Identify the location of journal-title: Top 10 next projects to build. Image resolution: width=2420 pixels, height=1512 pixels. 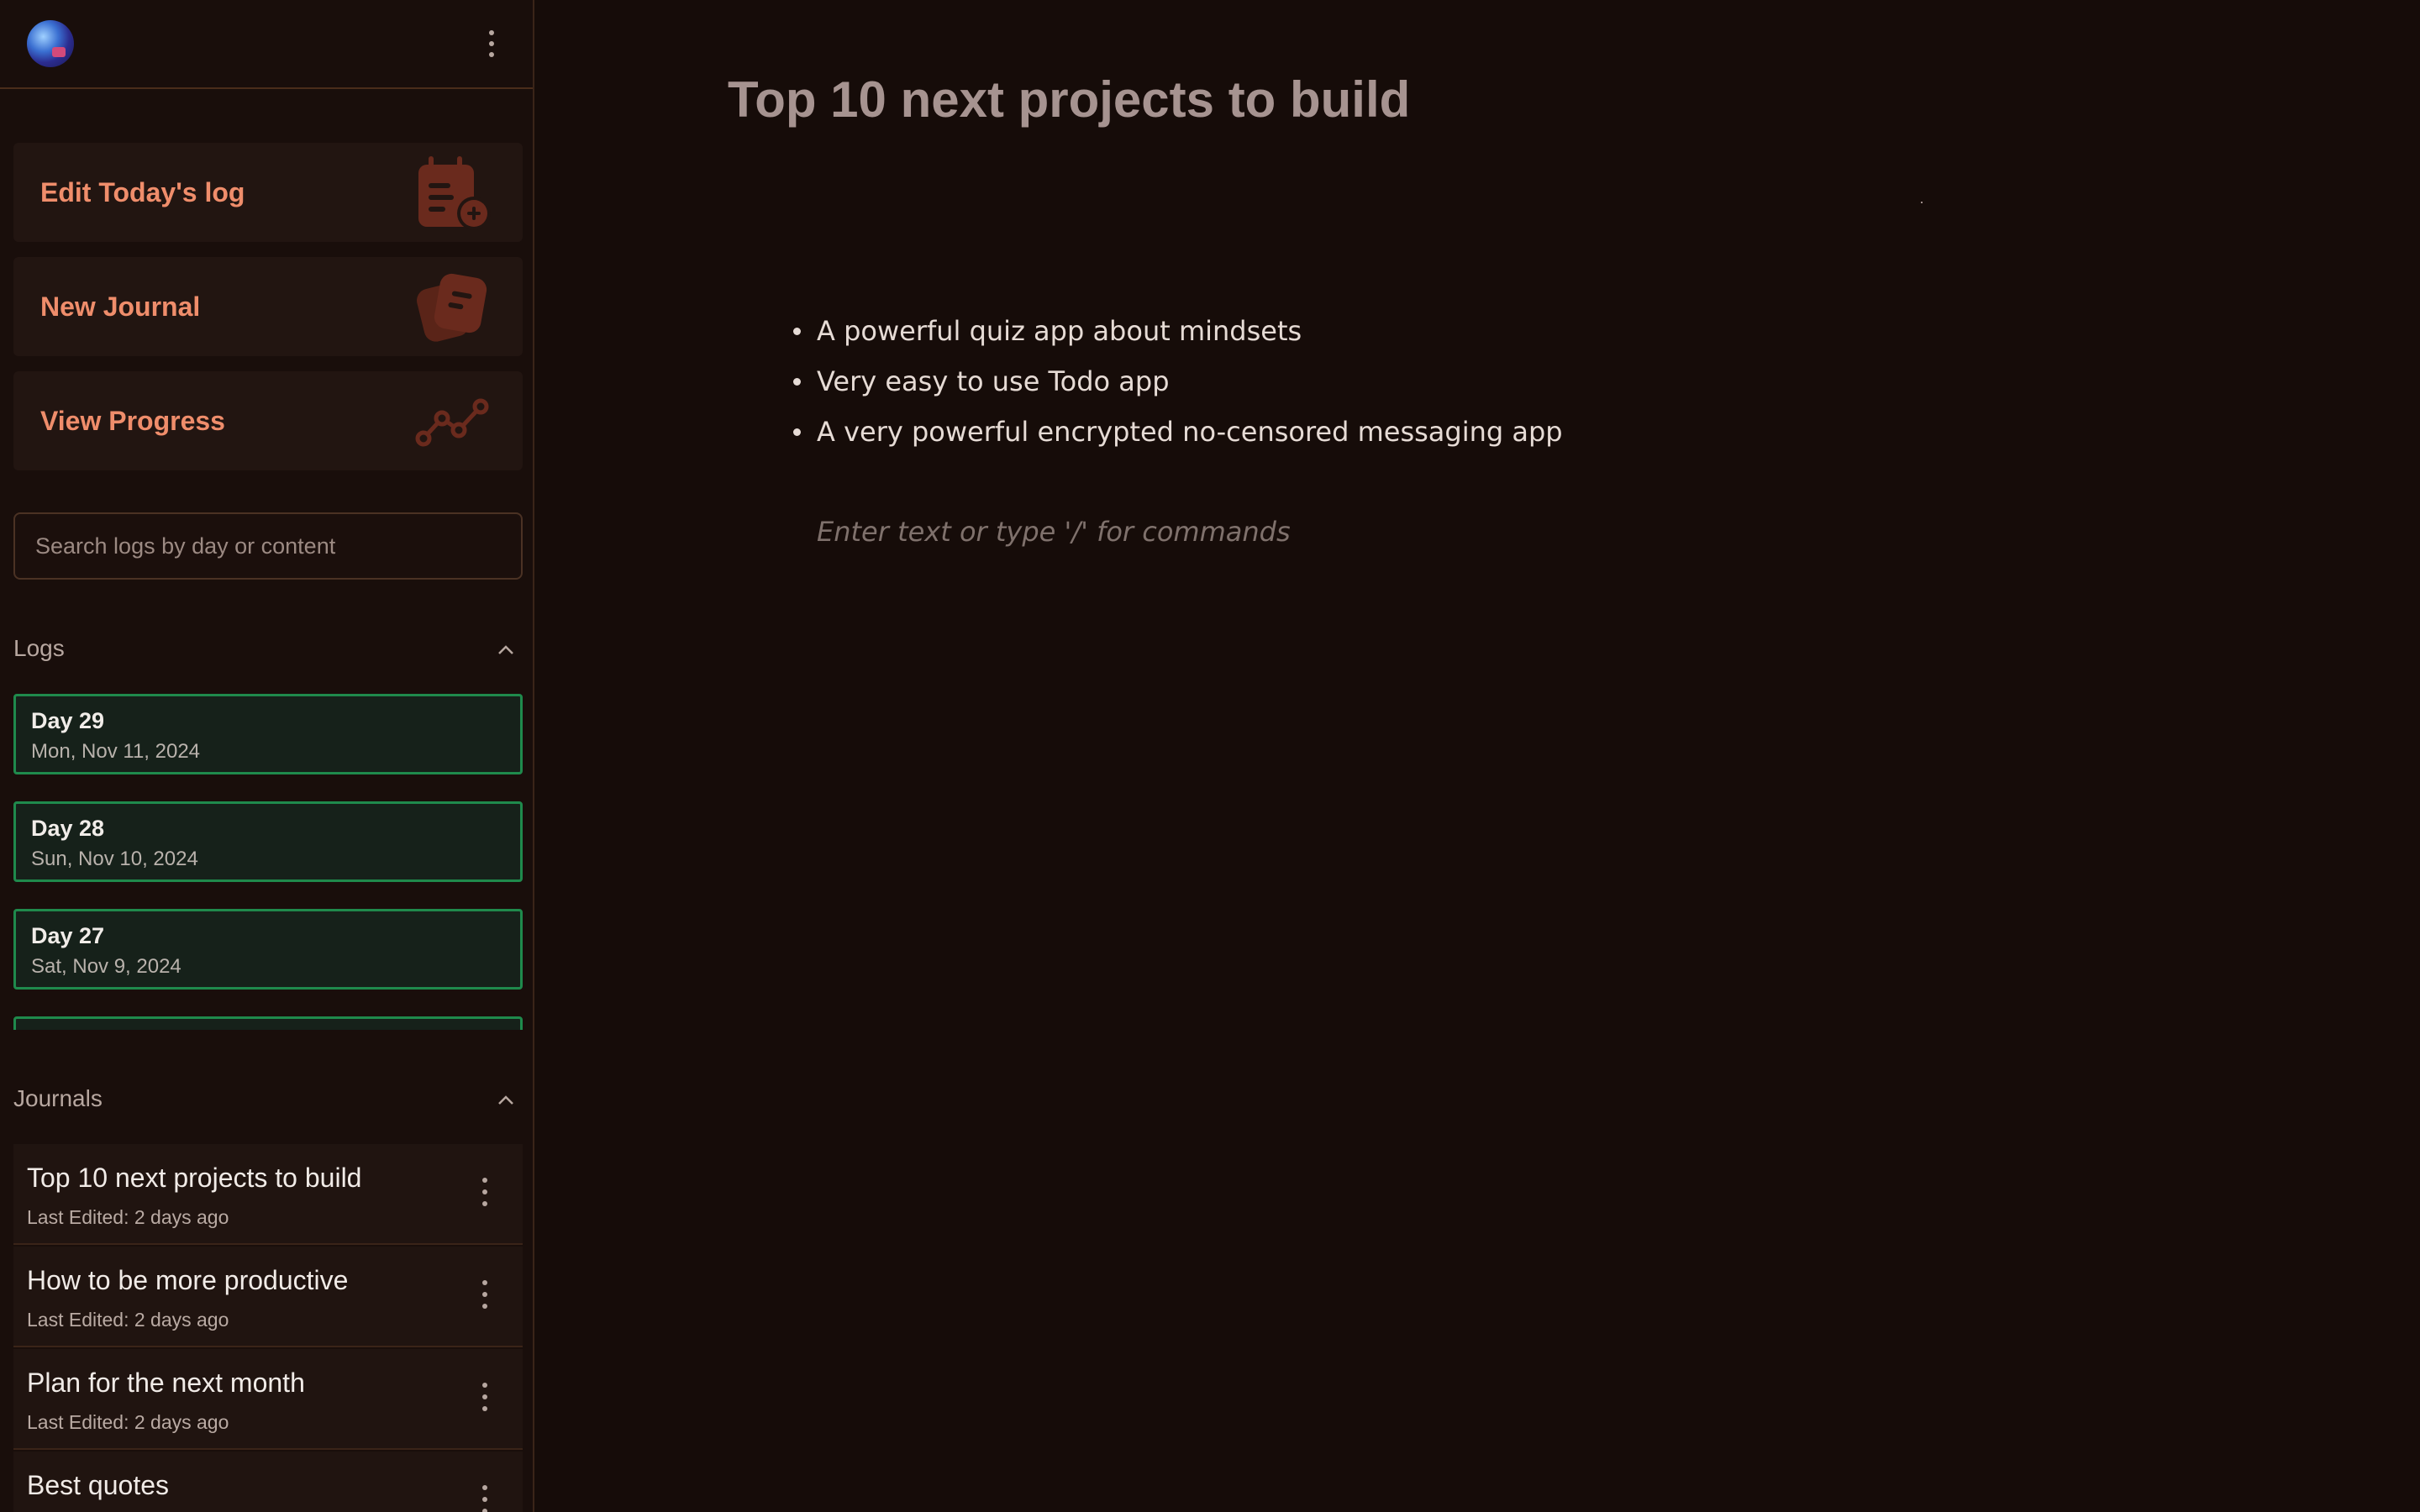
(195, 1178).